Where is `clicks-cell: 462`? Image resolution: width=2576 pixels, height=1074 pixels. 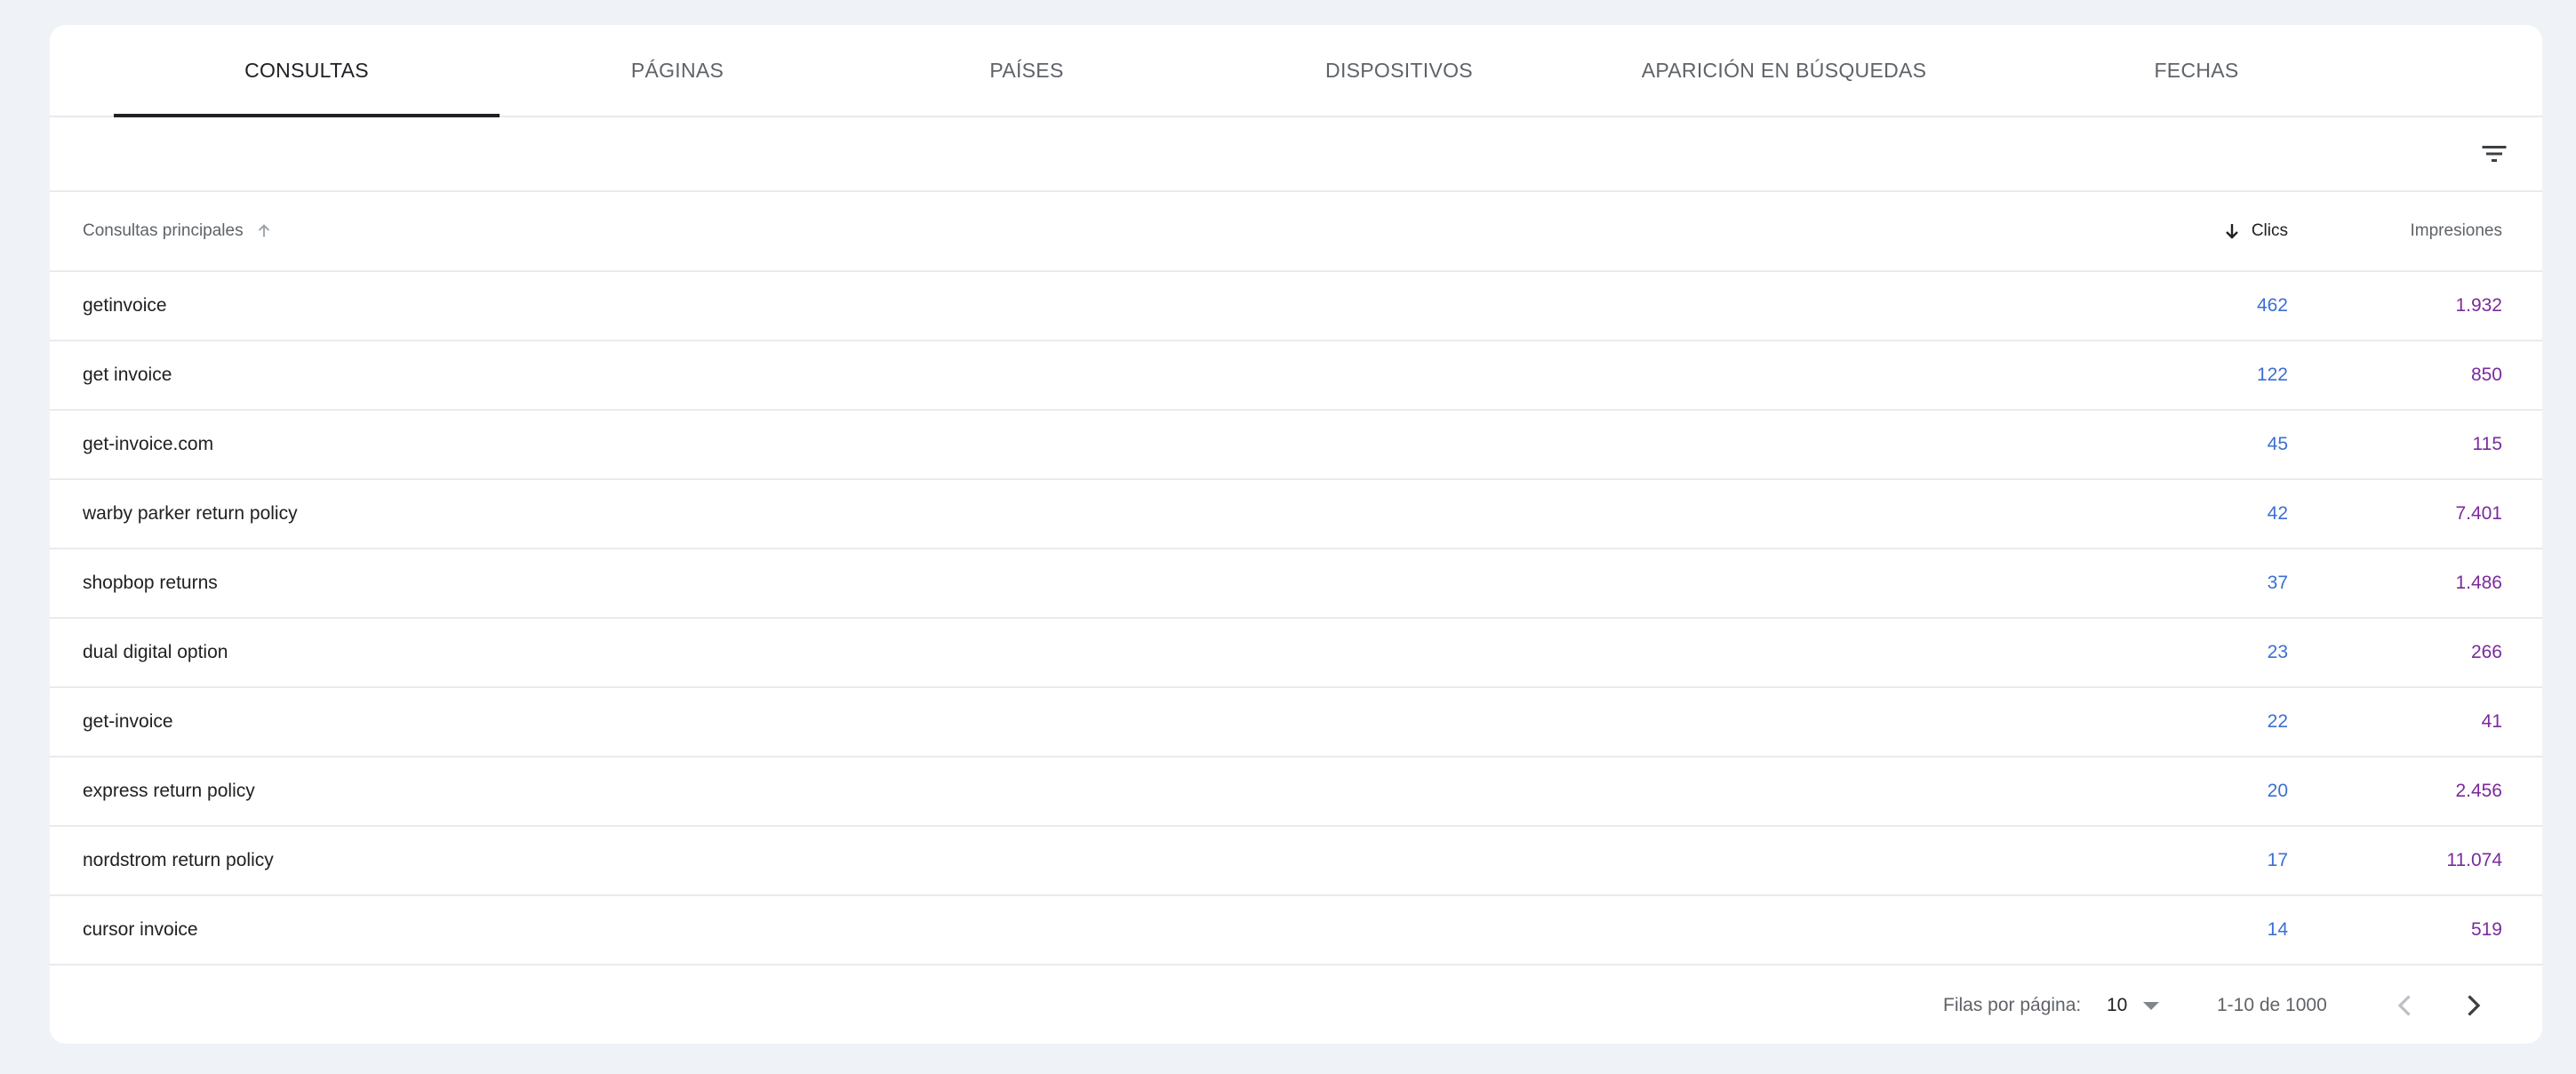 clicks-cell: 462 is located at coordinates (2272, 305).